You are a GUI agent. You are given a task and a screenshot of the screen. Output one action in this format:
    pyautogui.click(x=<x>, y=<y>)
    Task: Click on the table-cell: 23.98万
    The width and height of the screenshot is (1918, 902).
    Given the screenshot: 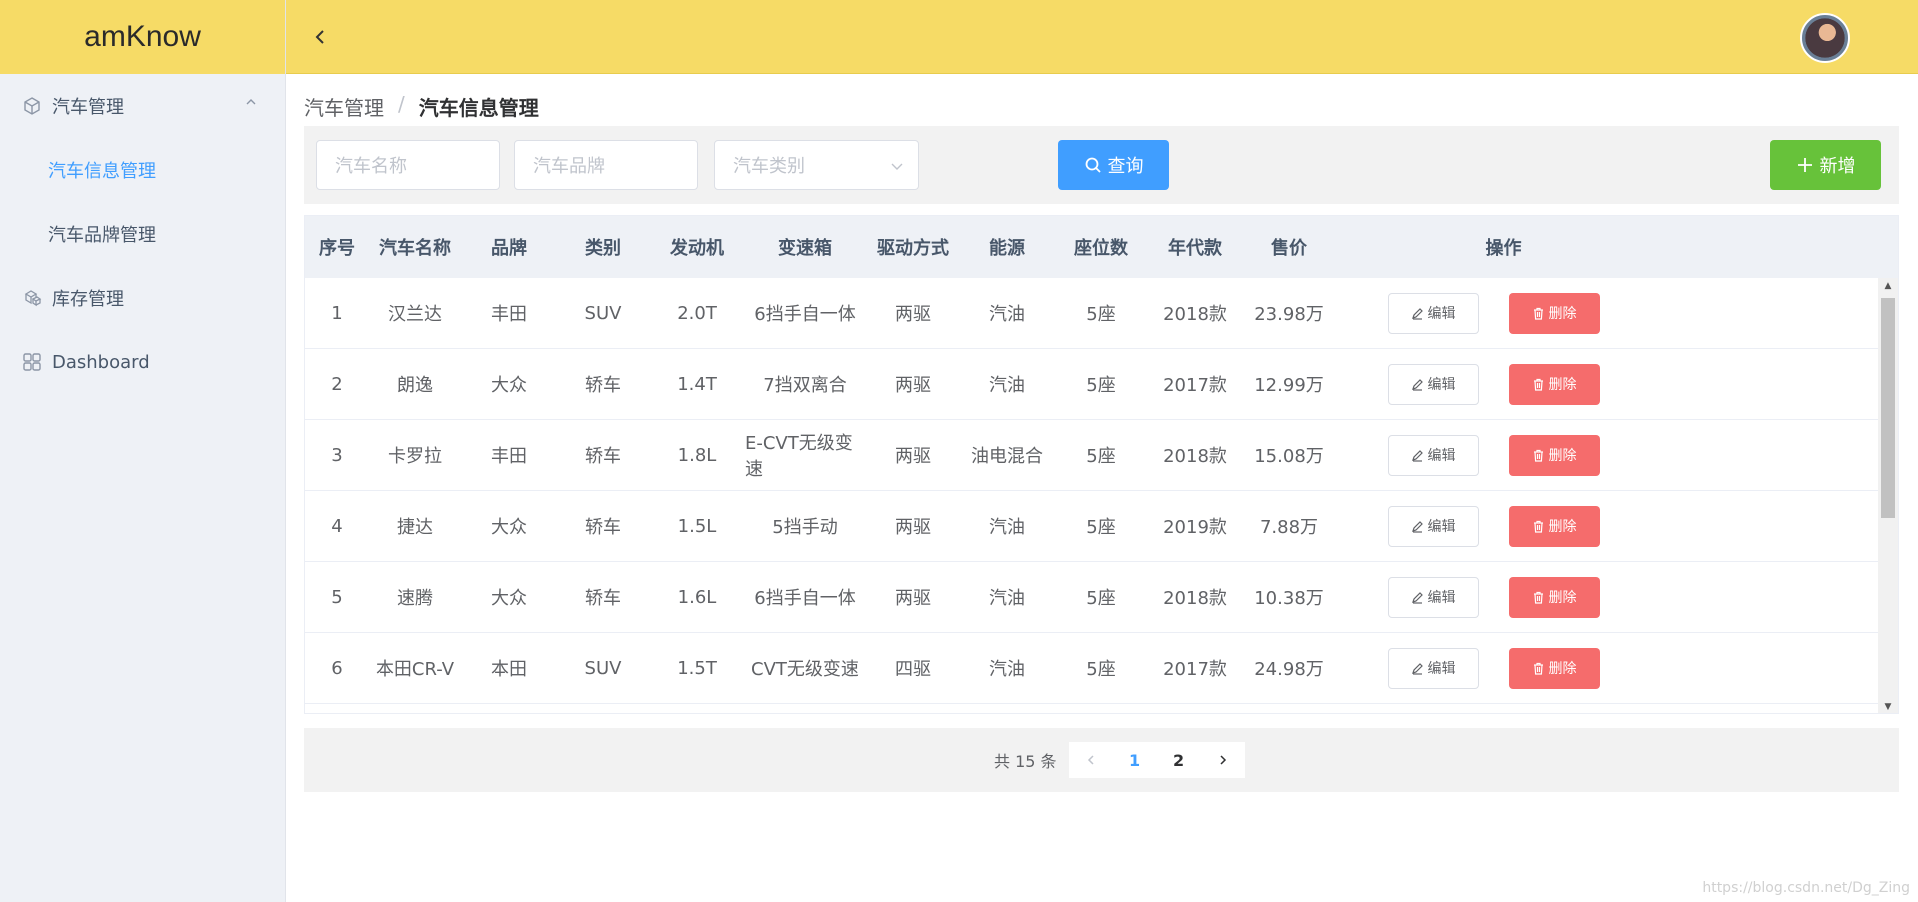 What is the action you would take?
    pyautogui.click(x=1289, y=314)
    